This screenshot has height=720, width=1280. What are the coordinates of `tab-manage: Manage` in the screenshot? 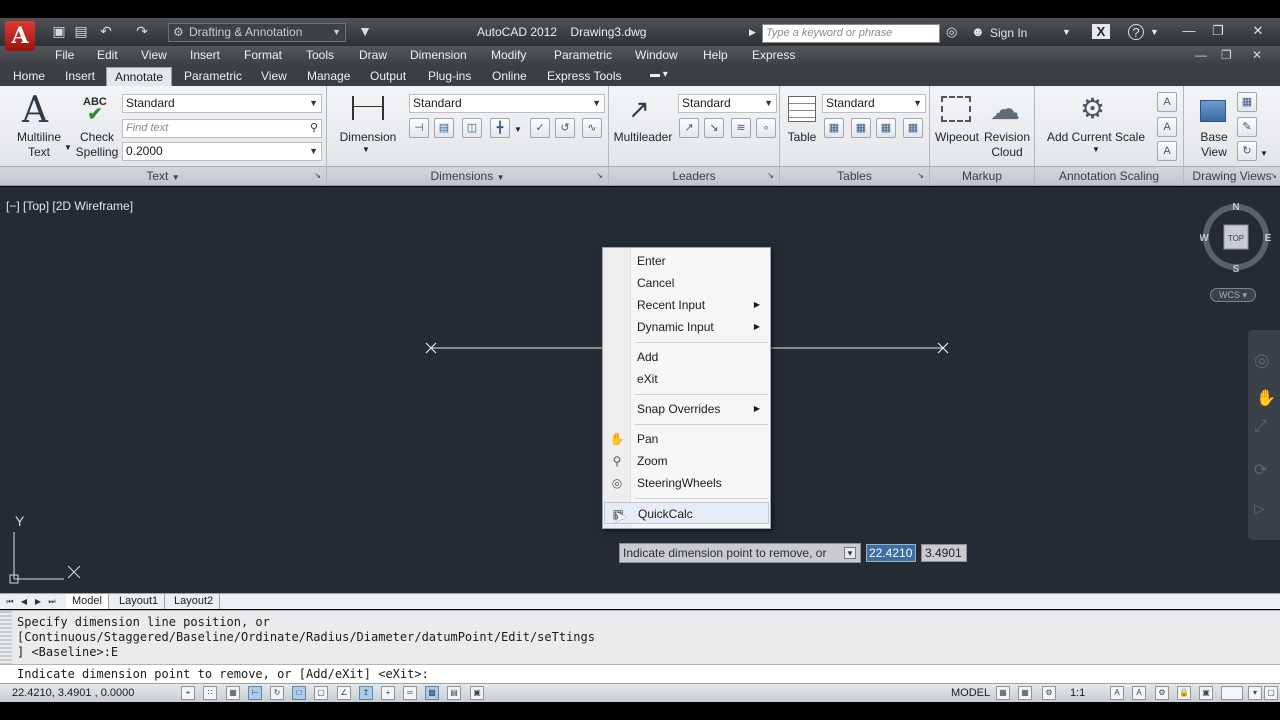 It's located at (328, 76).